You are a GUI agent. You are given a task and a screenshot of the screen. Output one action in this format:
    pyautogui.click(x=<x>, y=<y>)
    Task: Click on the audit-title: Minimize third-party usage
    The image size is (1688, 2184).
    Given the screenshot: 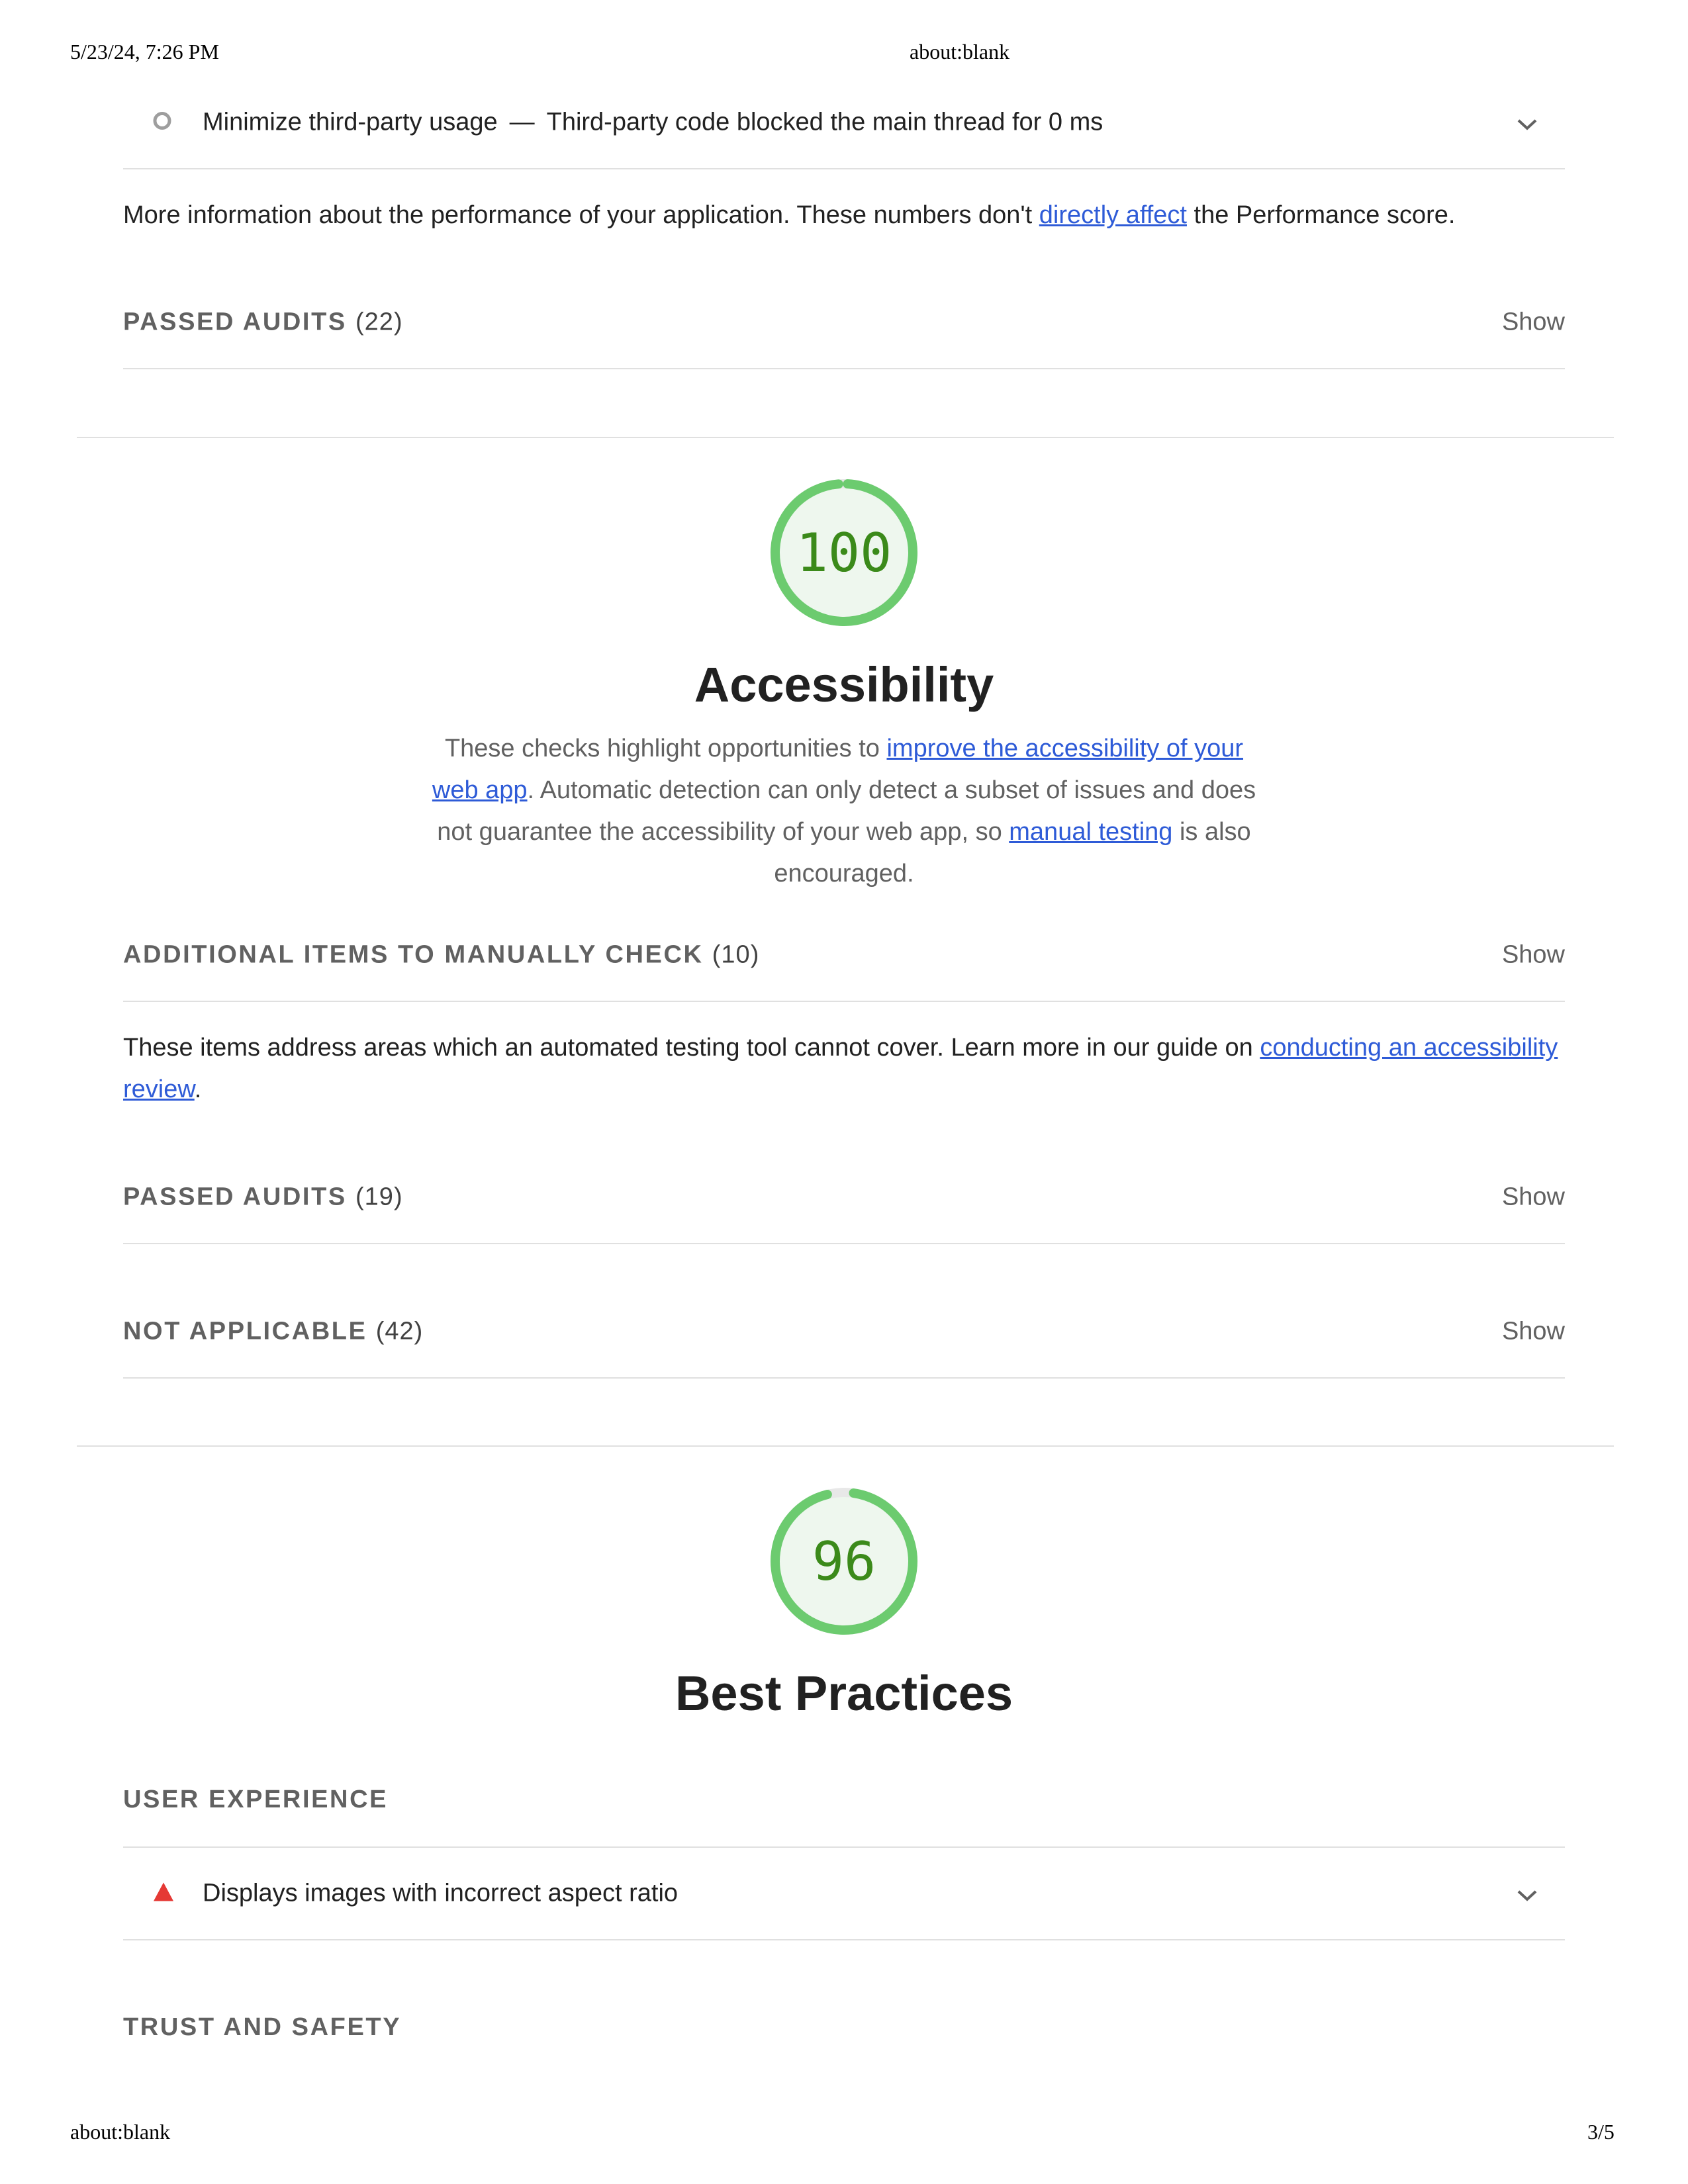 What is the action you would take?
    pyautogui.click(x=350, y=122)
    